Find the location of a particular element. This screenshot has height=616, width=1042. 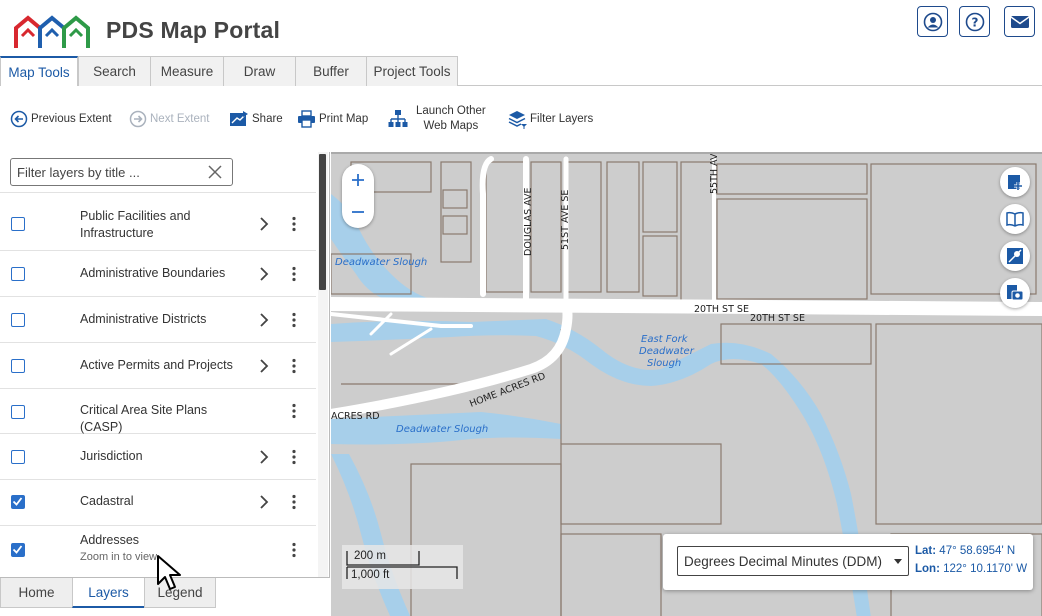

previous-extent-label: Previous Extent is located at coordinates (71, 119).